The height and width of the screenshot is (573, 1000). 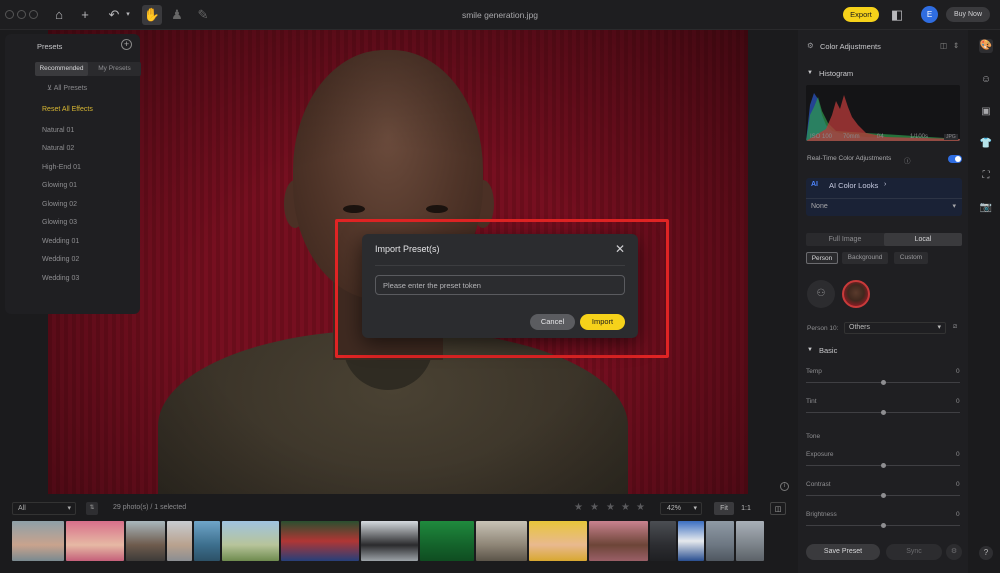 I want to click on slider-label-brightness: Brightness, so click(x=821, y=514).